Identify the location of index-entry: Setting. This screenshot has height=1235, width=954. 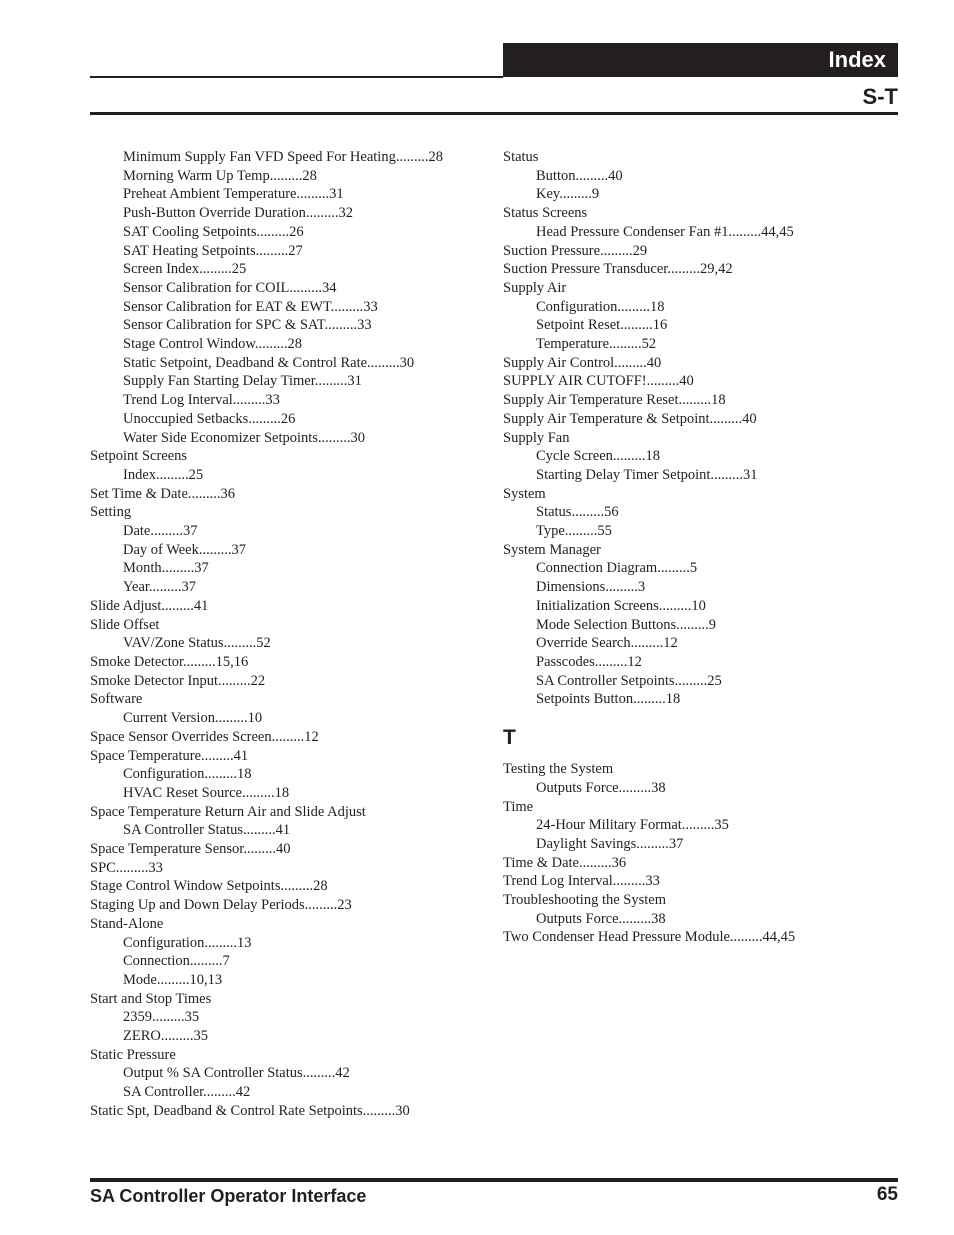
(111, 512).